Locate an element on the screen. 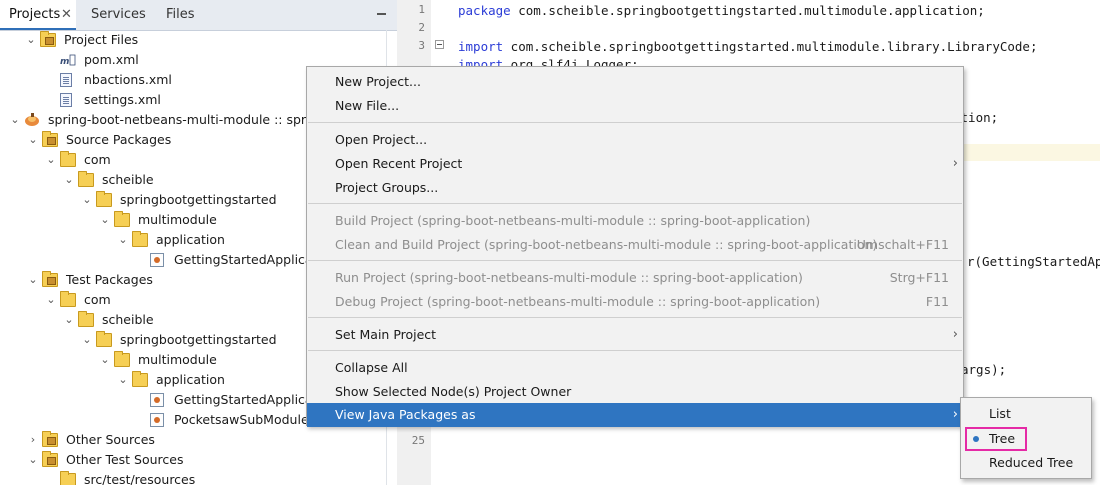 The width and height of the screenshot is (1100, 485). submenu-item-label: Reduced Tree is located at coordinates (1031, 462).